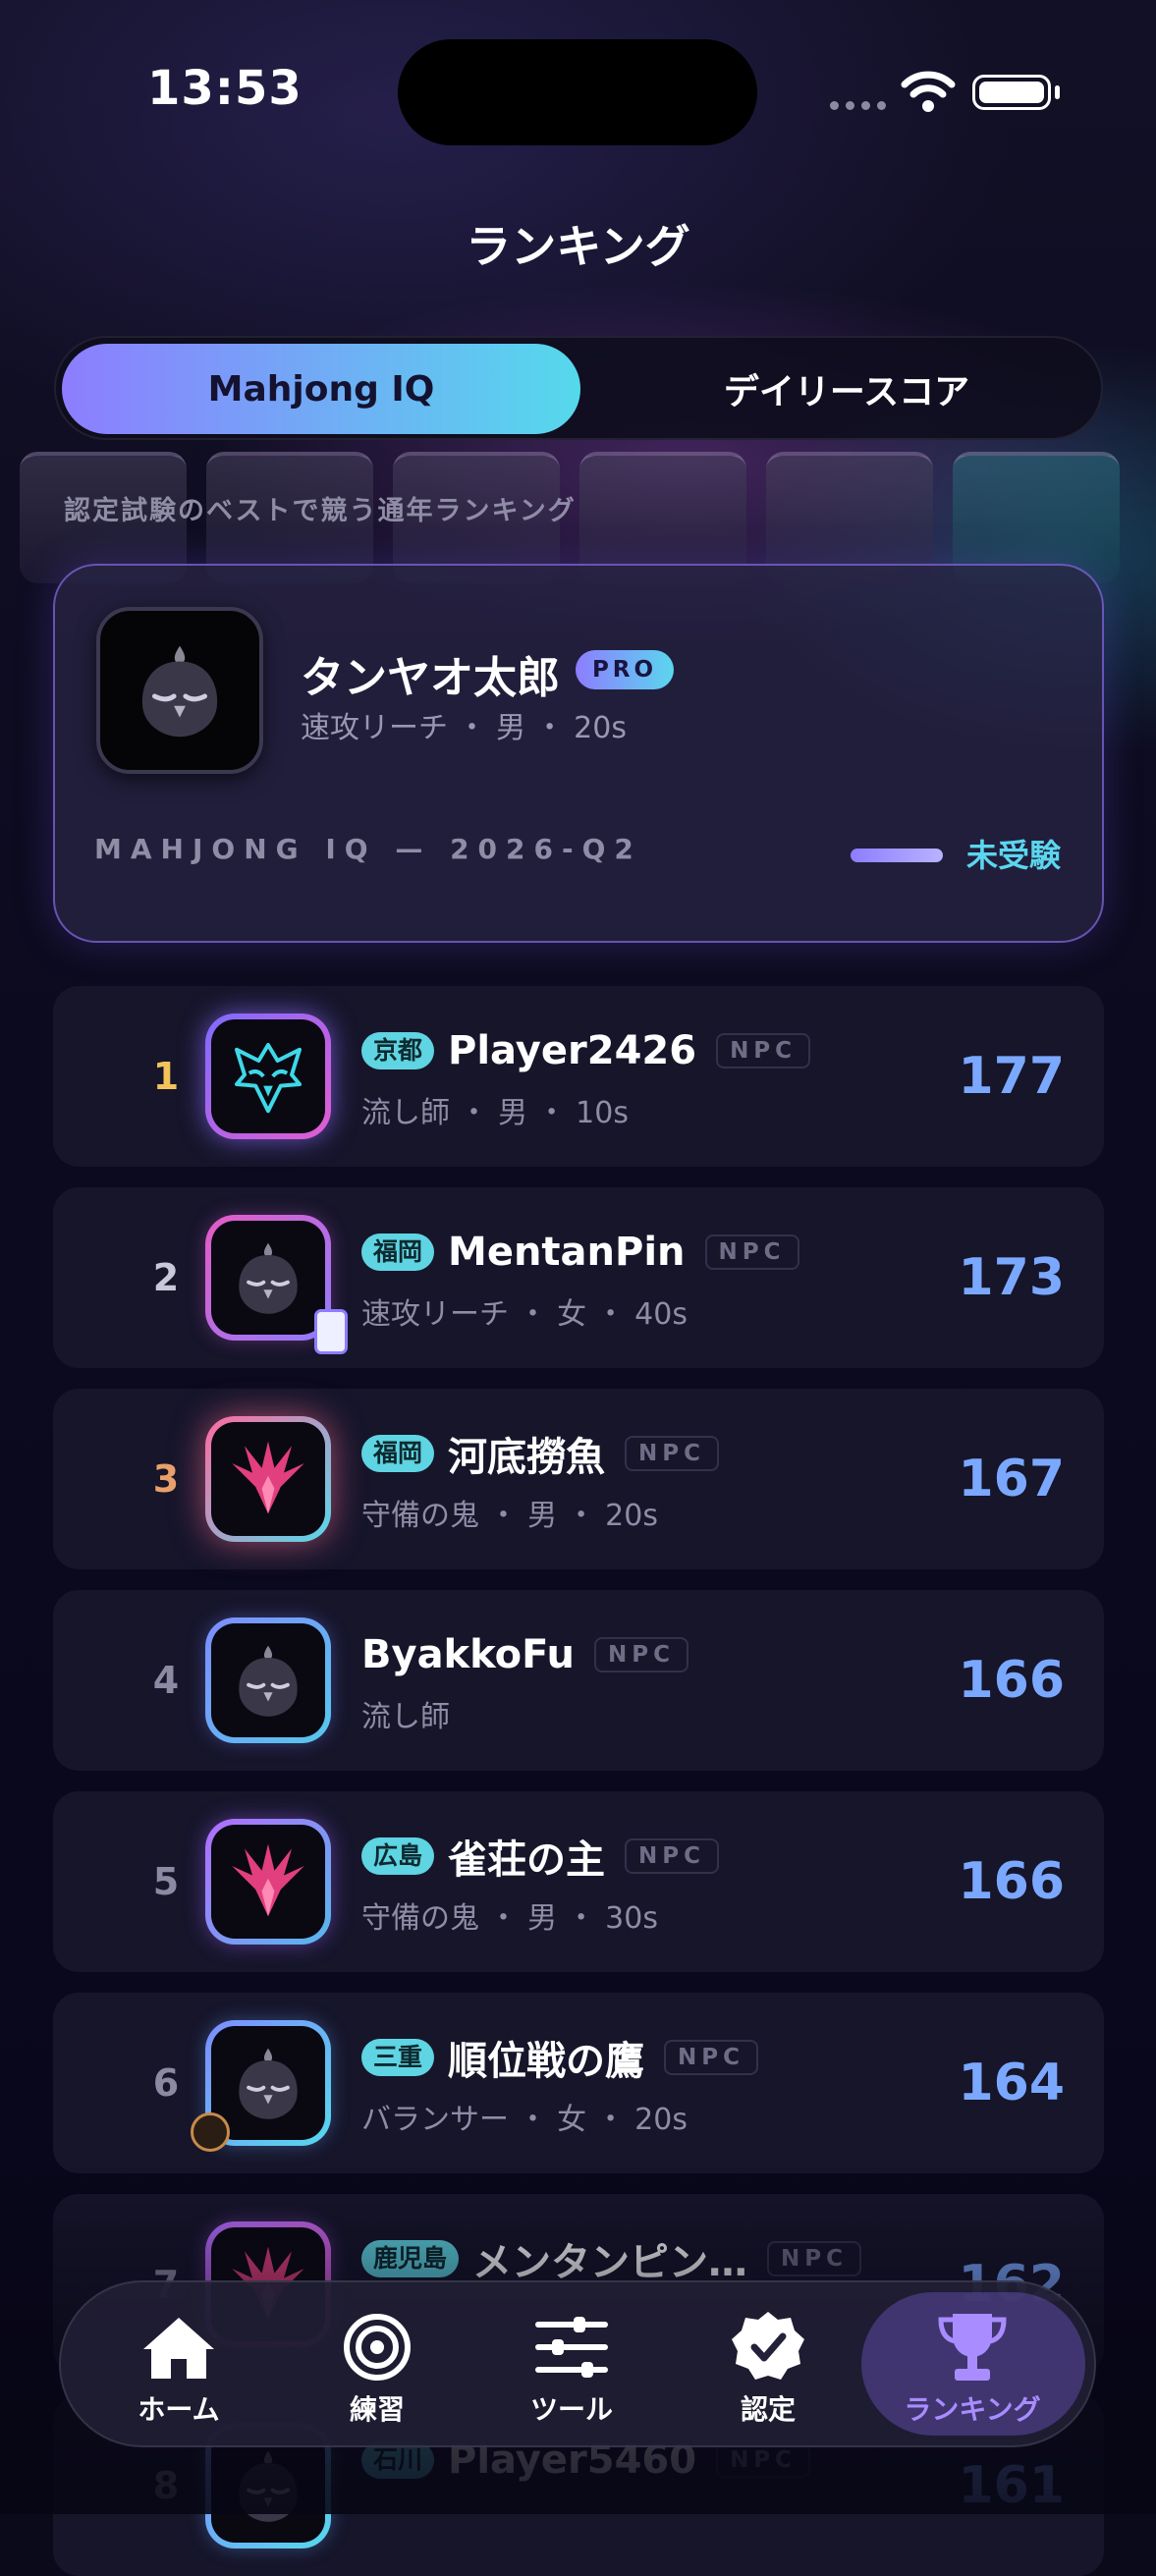 Image resolution: width=1156 pixels, height=2576 pixels. I want to click on status-time: 13:53, so click(225, 88).